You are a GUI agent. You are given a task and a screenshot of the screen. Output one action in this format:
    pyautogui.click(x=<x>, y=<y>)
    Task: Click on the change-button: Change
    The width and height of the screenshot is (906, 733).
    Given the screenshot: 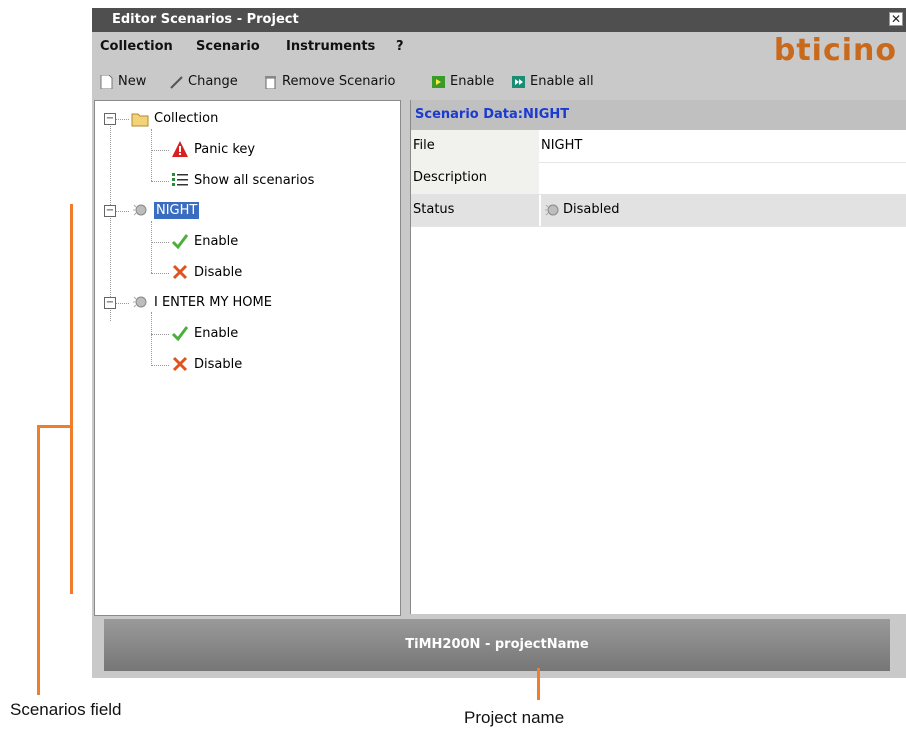 What is the action you would take?
    pyautogui.click(x=204, y=81)
    